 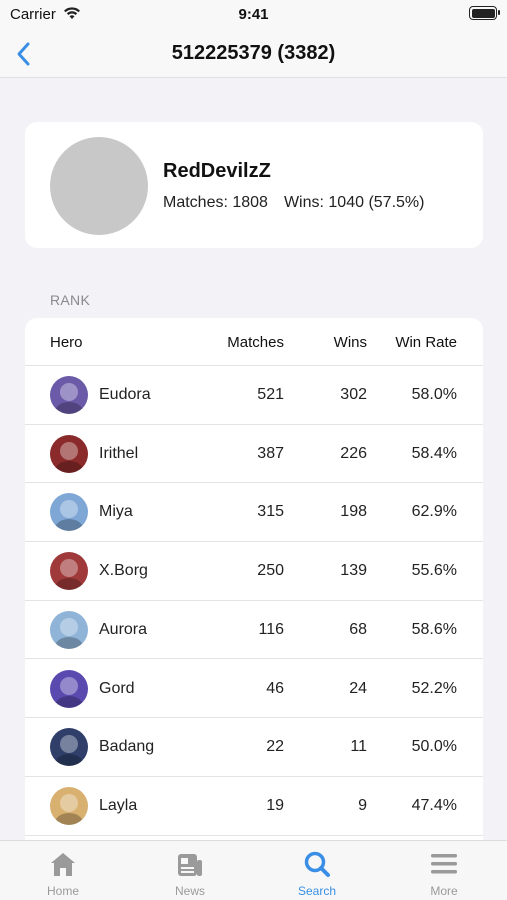 I want to click on hero-win-rate: 55.6%, so click(x=434, y=571).